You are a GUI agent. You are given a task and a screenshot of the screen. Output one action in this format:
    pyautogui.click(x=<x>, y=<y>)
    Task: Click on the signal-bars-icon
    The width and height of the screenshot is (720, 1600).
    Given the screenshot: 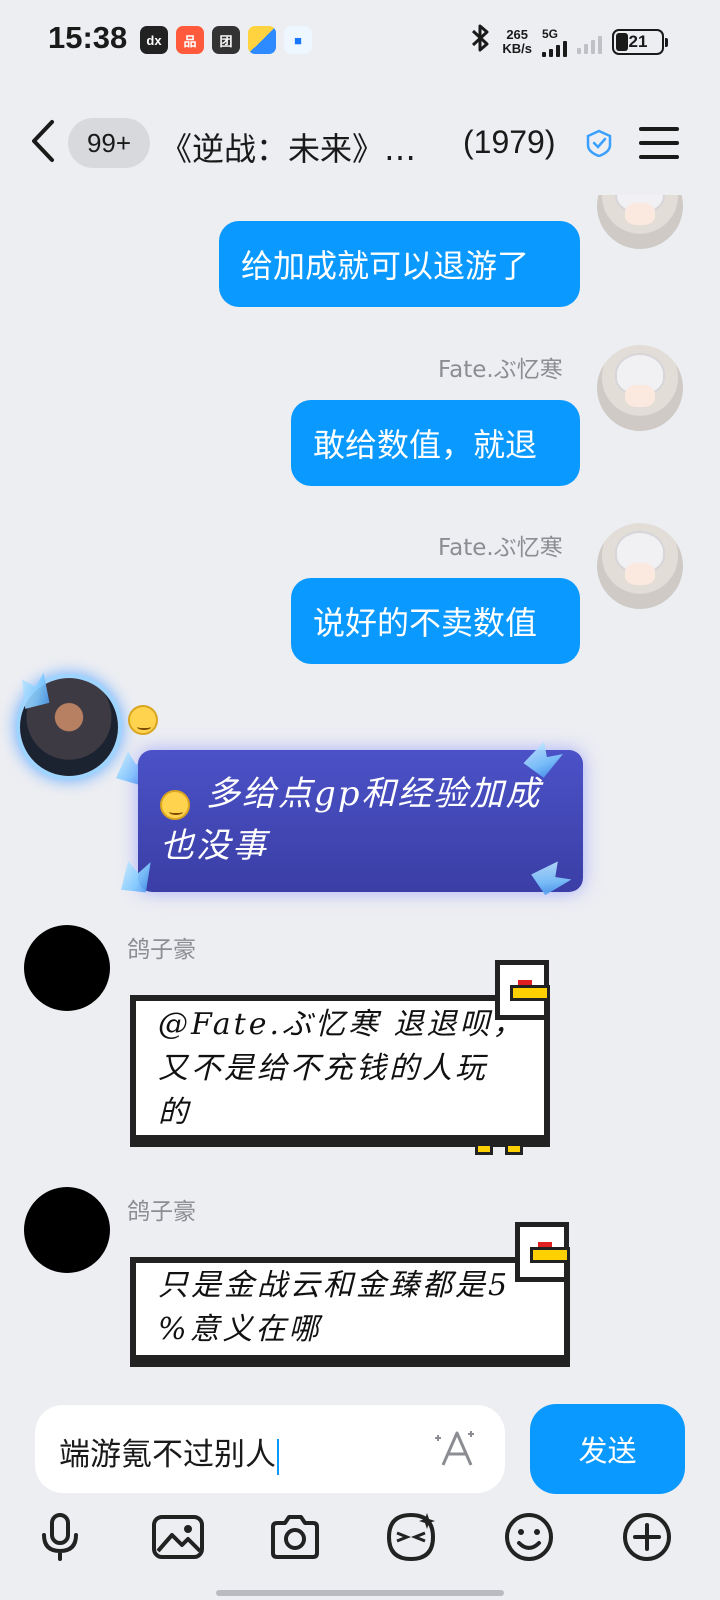 What is the action you would take?
    pyautogui.click(x=554, y=48)
    